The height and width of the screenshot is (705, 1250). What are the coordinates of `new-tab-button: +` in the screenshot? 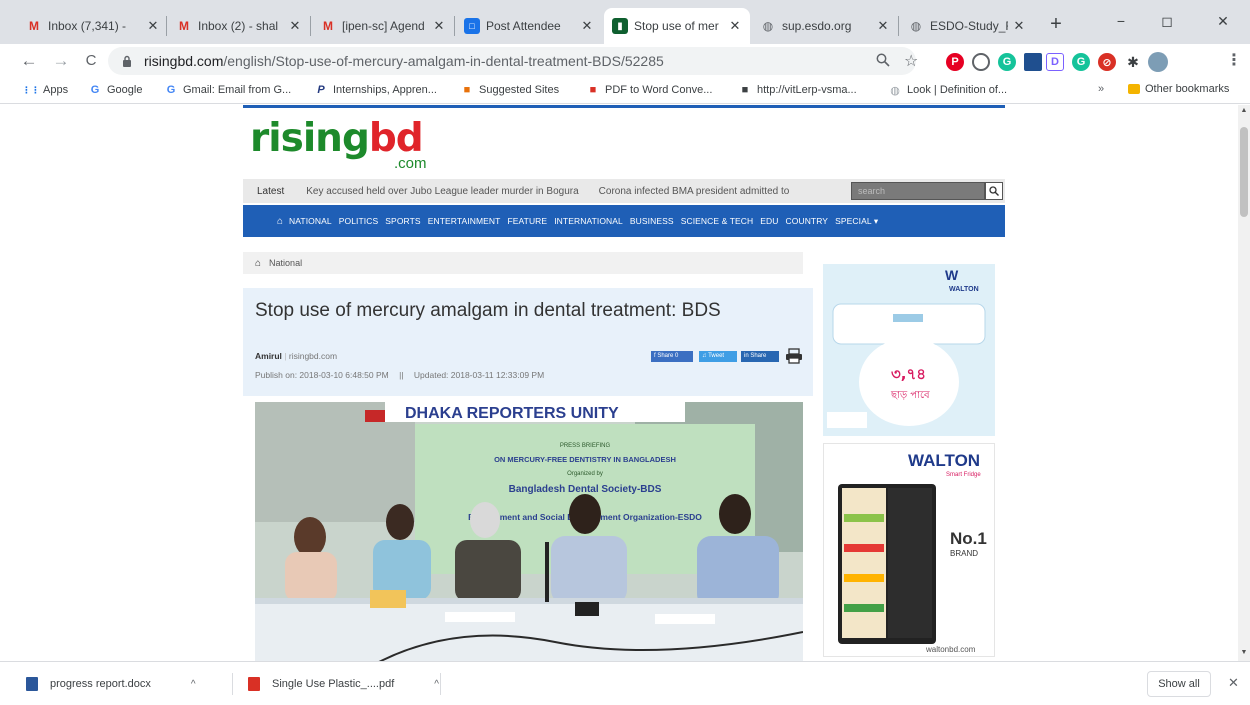 It's located at (1056, 24).